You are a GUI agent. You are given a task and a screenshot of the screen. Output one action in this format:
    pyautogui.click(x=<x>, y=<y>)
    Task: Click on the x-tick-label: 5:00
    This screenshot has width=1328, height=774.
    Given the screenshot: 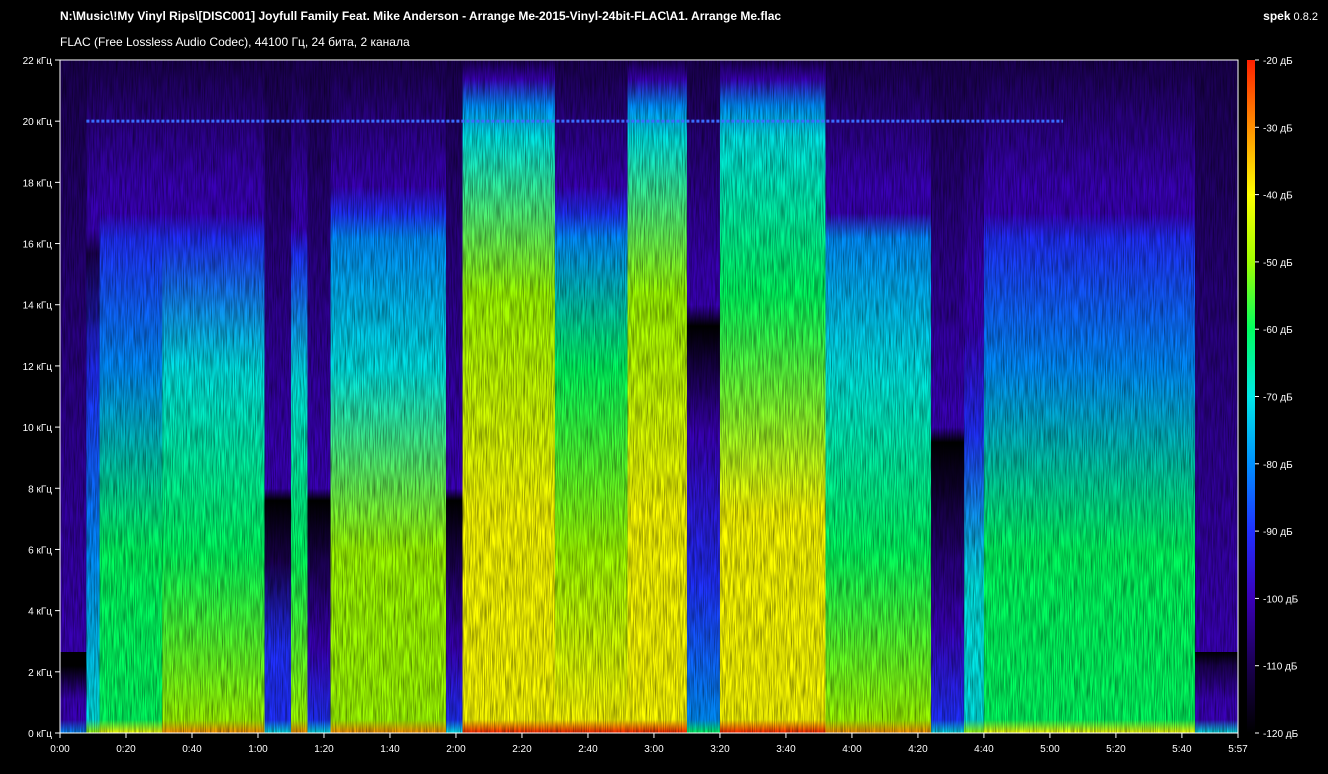 What is the action you would take?
    pyautogui.click(x=1050, y=749)
    